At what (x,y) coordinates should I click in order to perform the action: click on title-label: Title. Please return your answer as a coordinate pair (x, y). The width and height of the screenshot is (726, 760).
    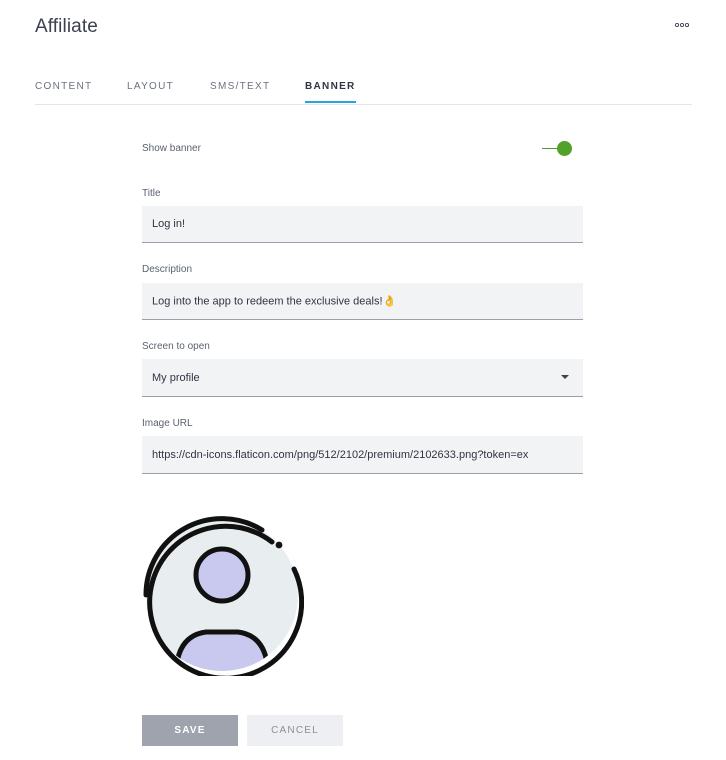
    Looking at the image, I should click on (151, 193).